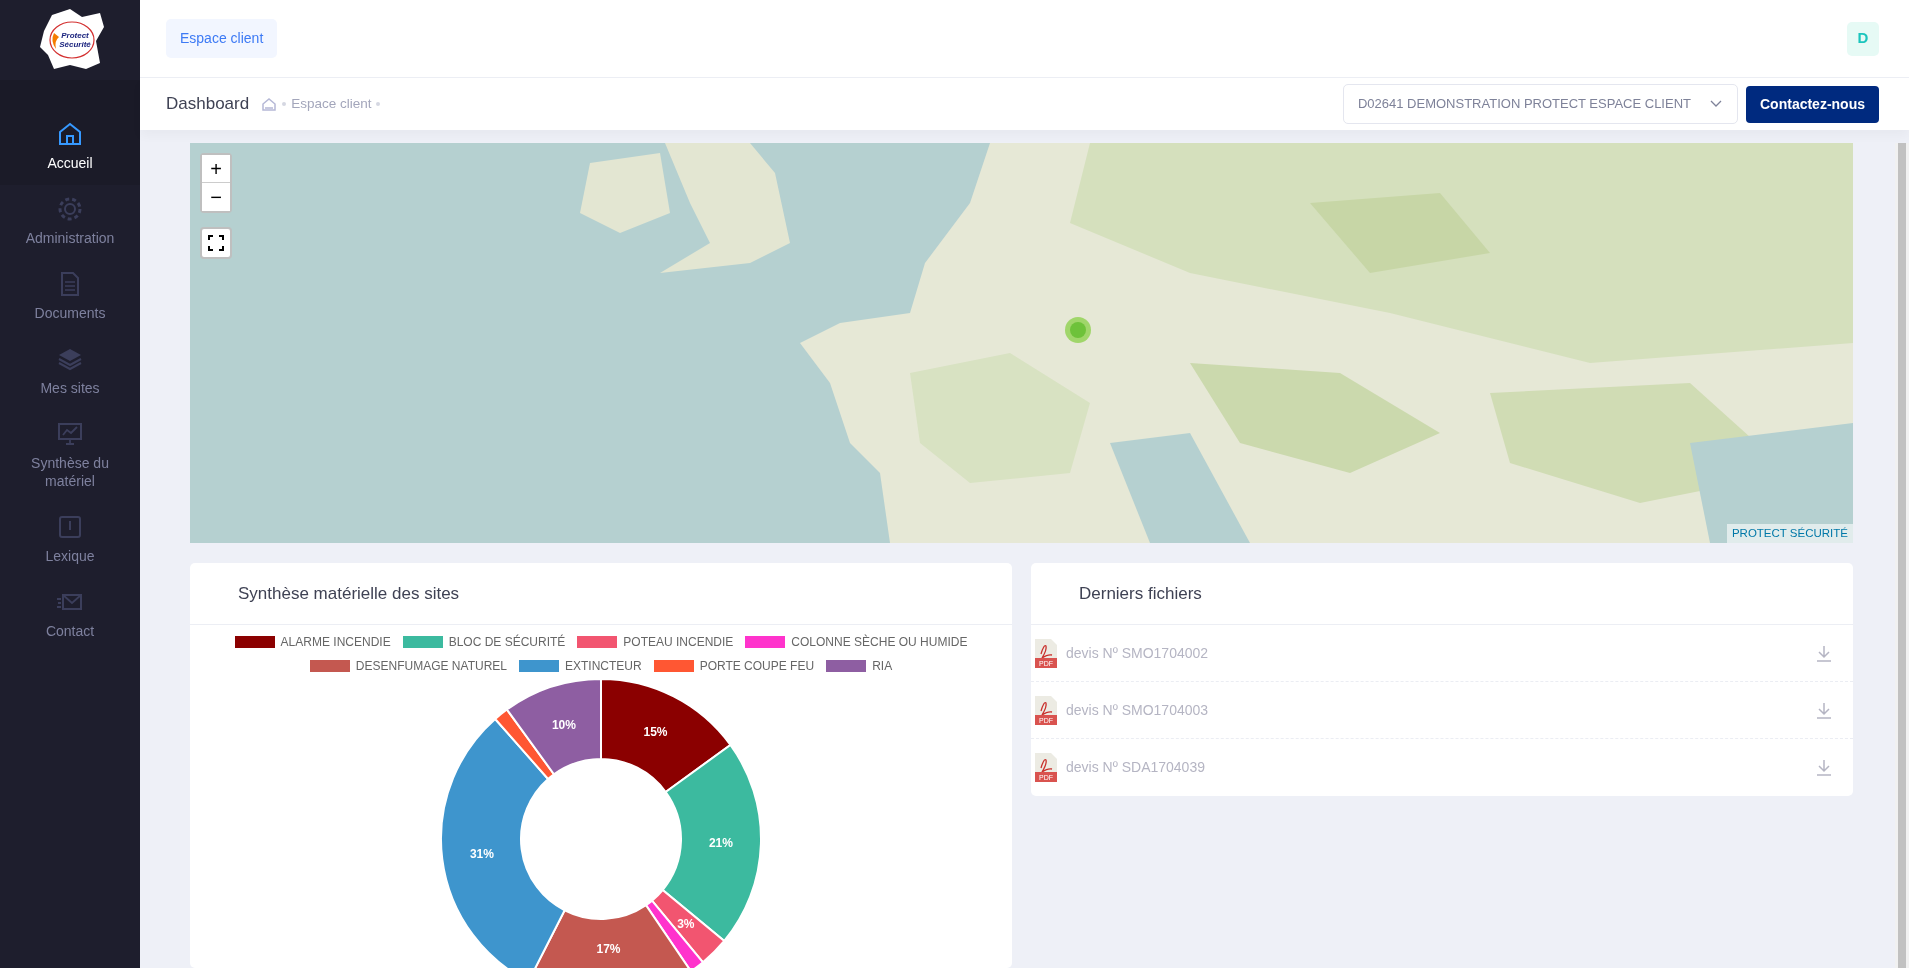 The height and width of the screenshot is (968, 1909). I want to click on data-label: 21%, so click(720, 842).